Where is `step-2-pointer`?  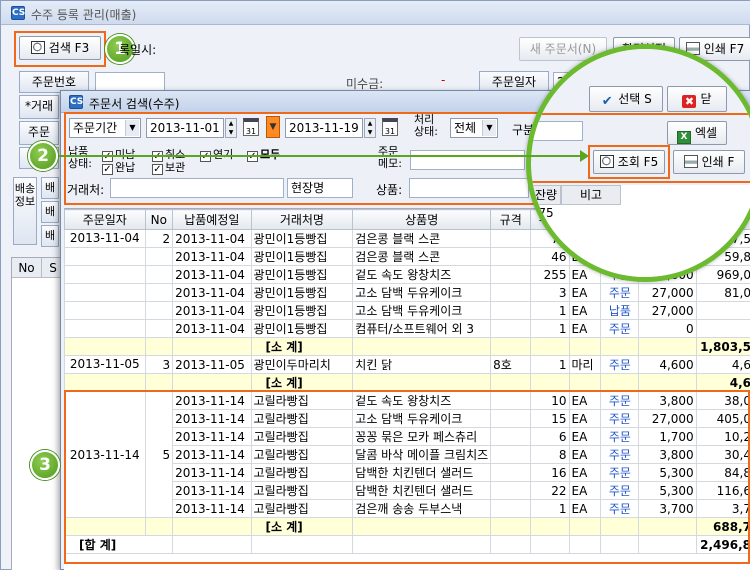
step-2-pointer is located at coordinates (322, 156).